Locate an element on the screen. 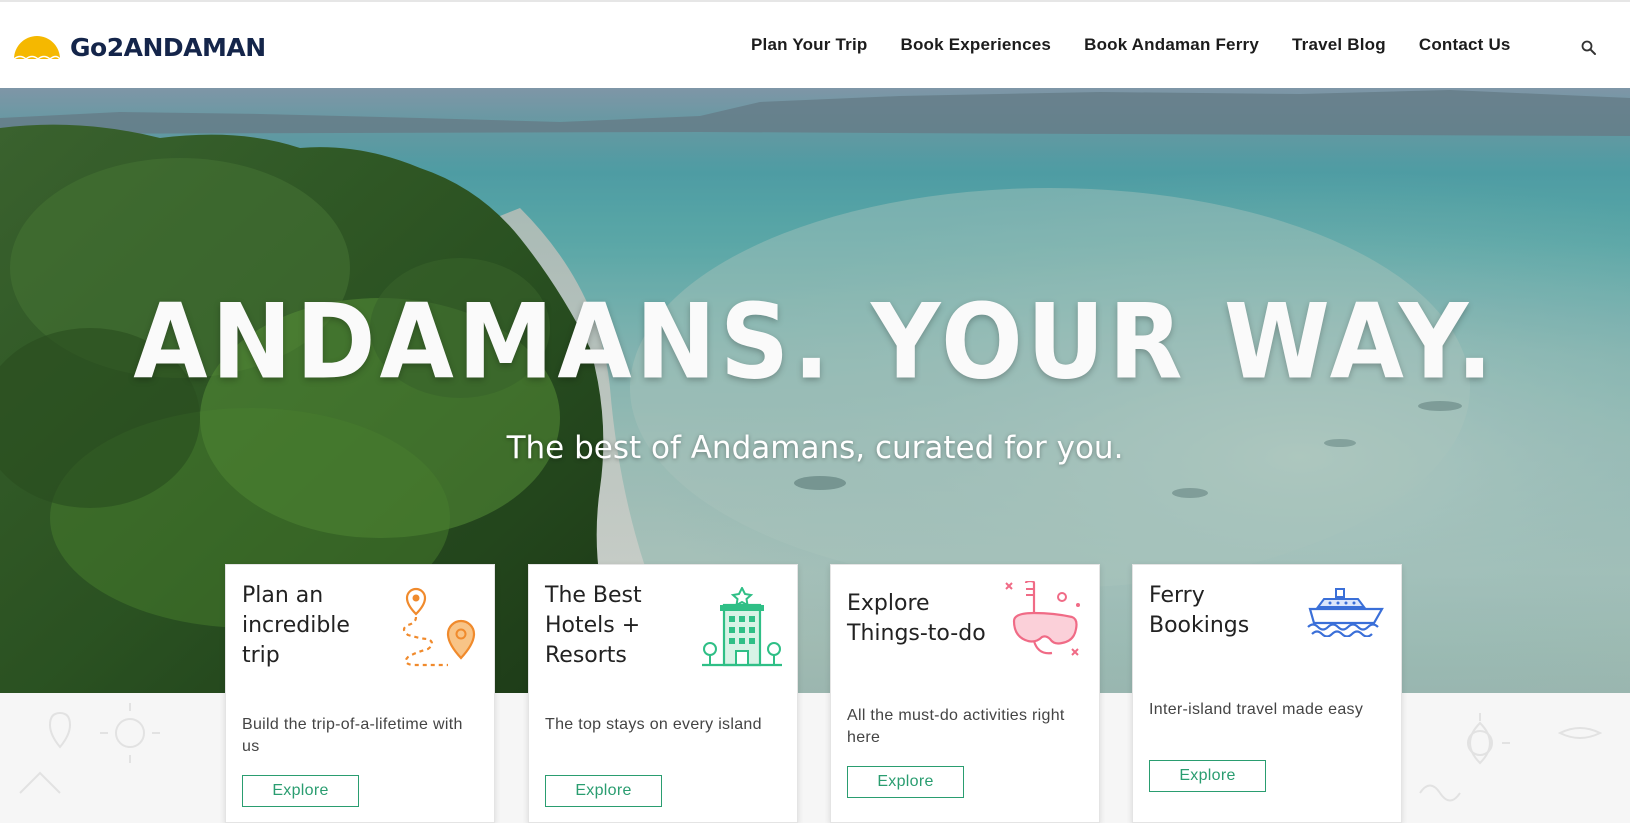 The image size is (1630, 823). hotel-building-icon is located at coordinates (742, 627).